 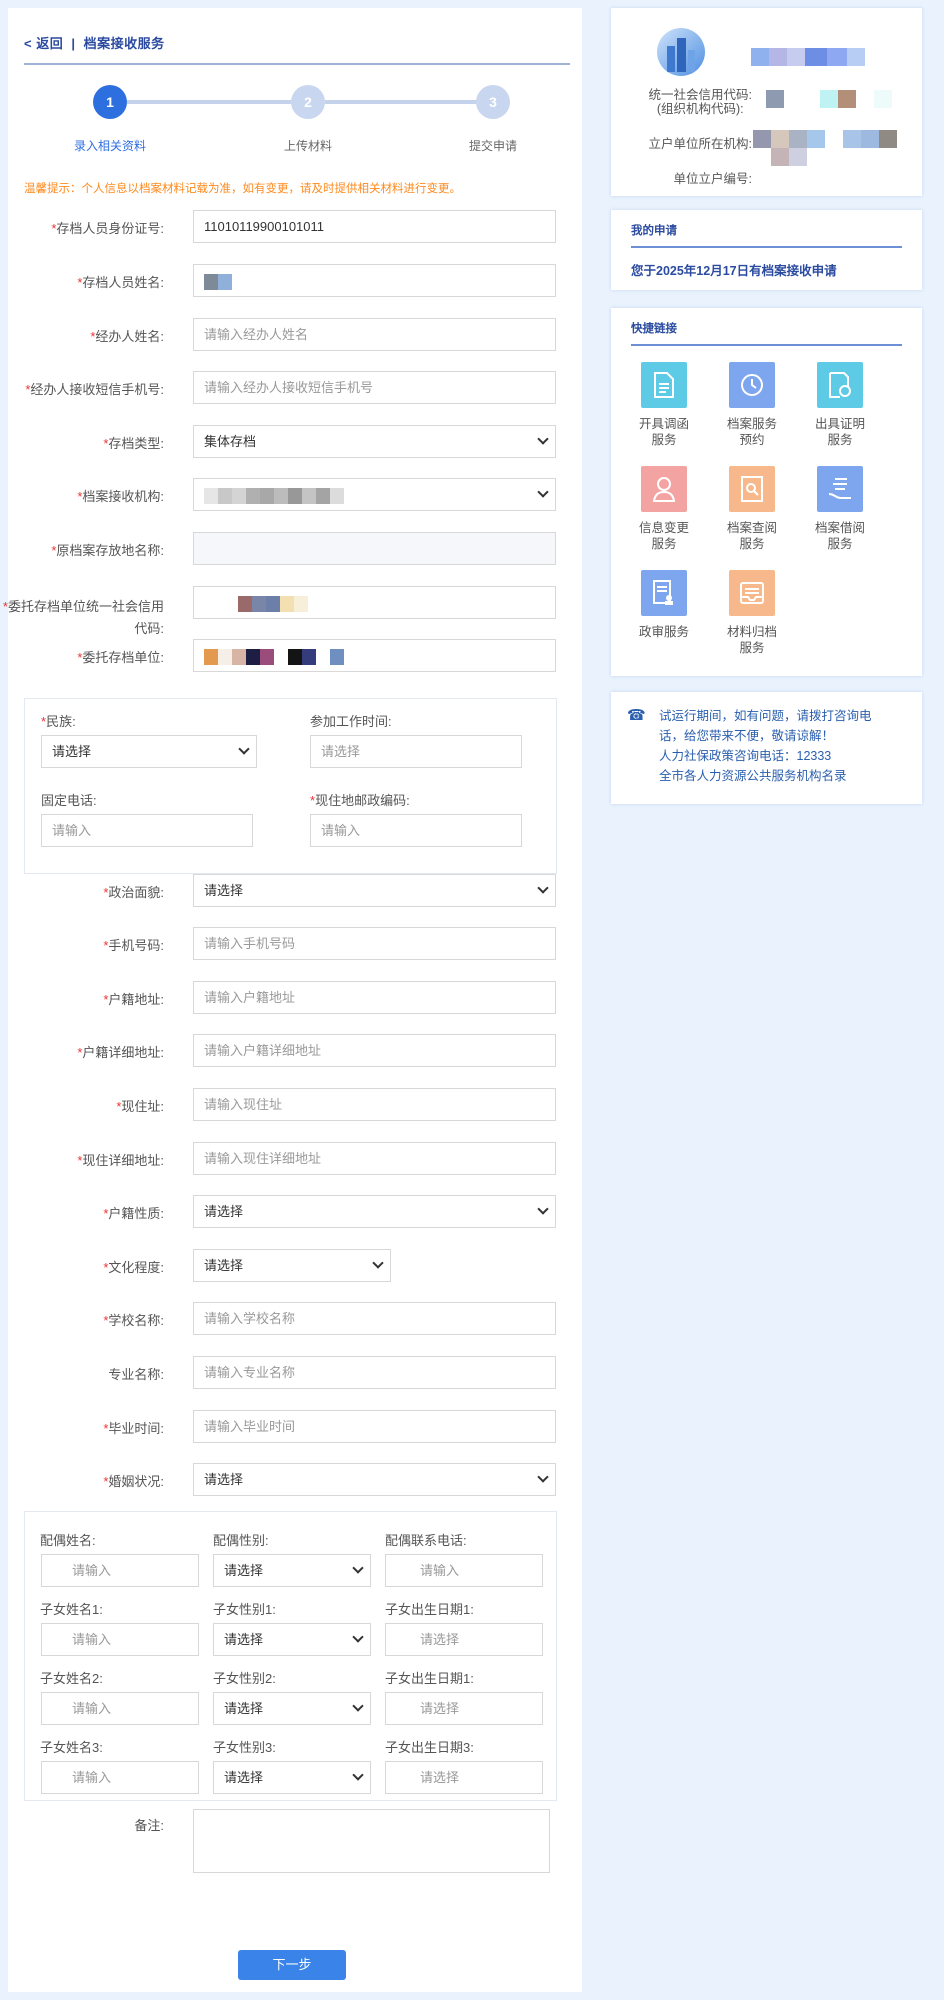 What do you see at coordinates (224, 890) in the screenshot?
I see `political-value: 请选择` at bounding box center [224, 890].